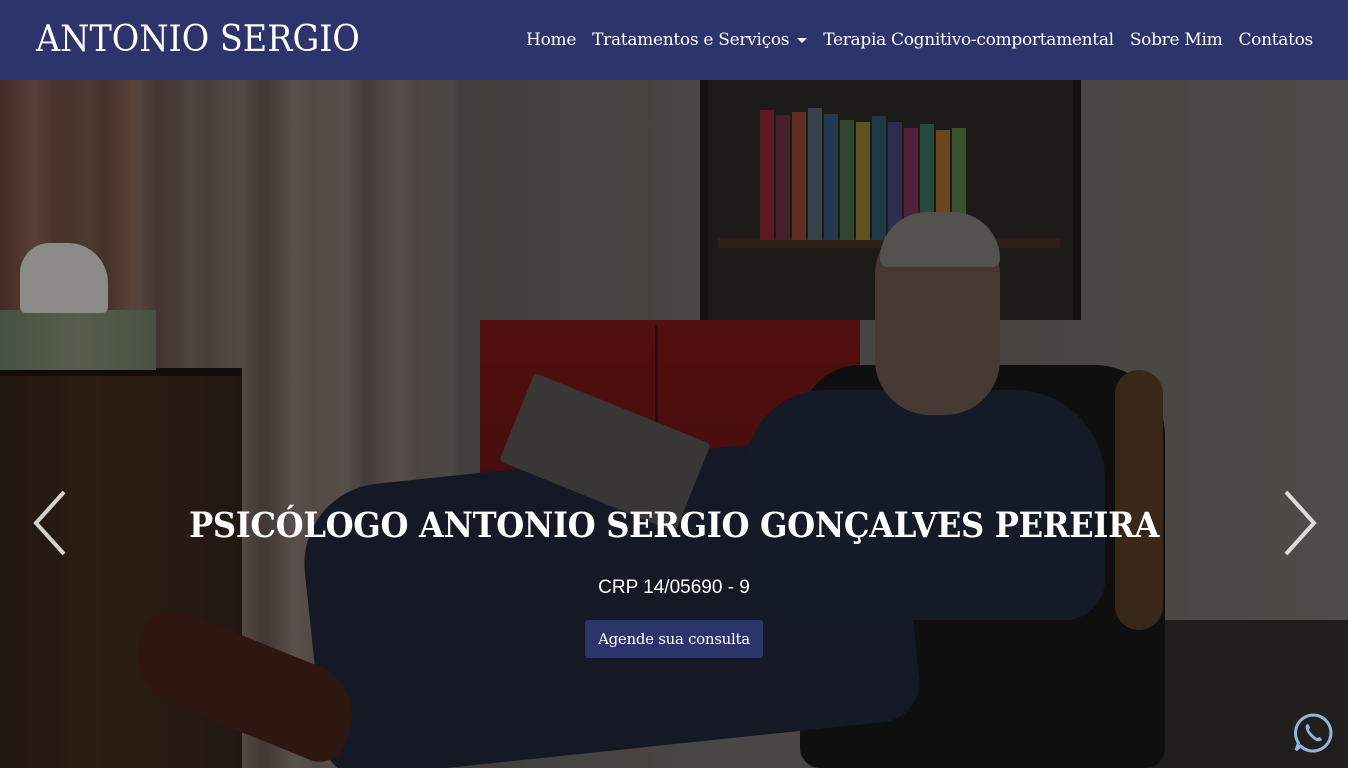 The height and width of the screenshot is (768, 1348). I want to click on whatsapp-button, so click(1313, 733).